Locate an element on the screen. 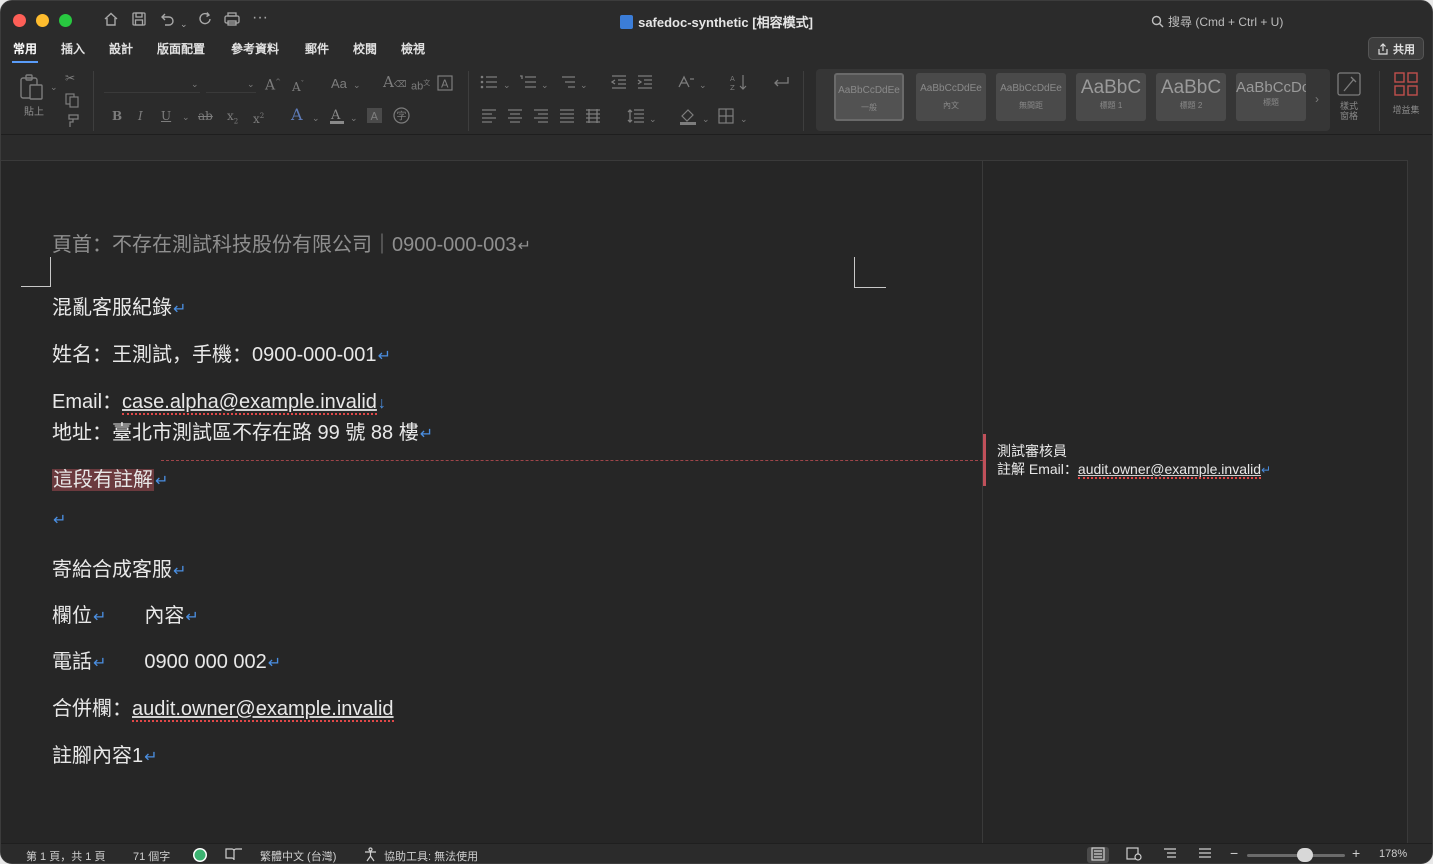  underline-icon: U is located at coordinates (166, 116).